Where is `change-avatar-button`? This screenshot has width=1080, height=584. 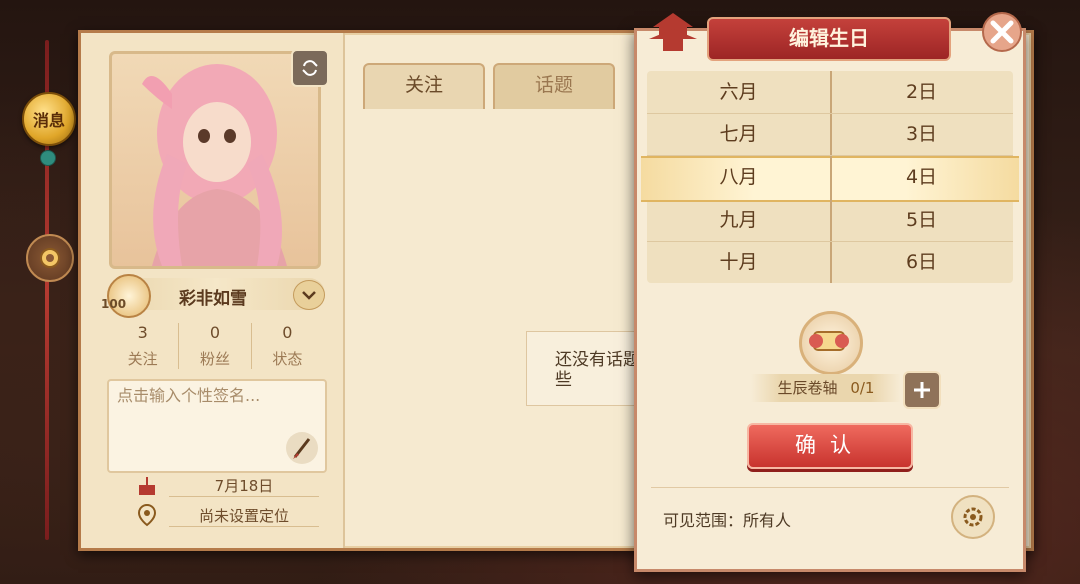
change-avatar-button is located at coordinates (310, 68).